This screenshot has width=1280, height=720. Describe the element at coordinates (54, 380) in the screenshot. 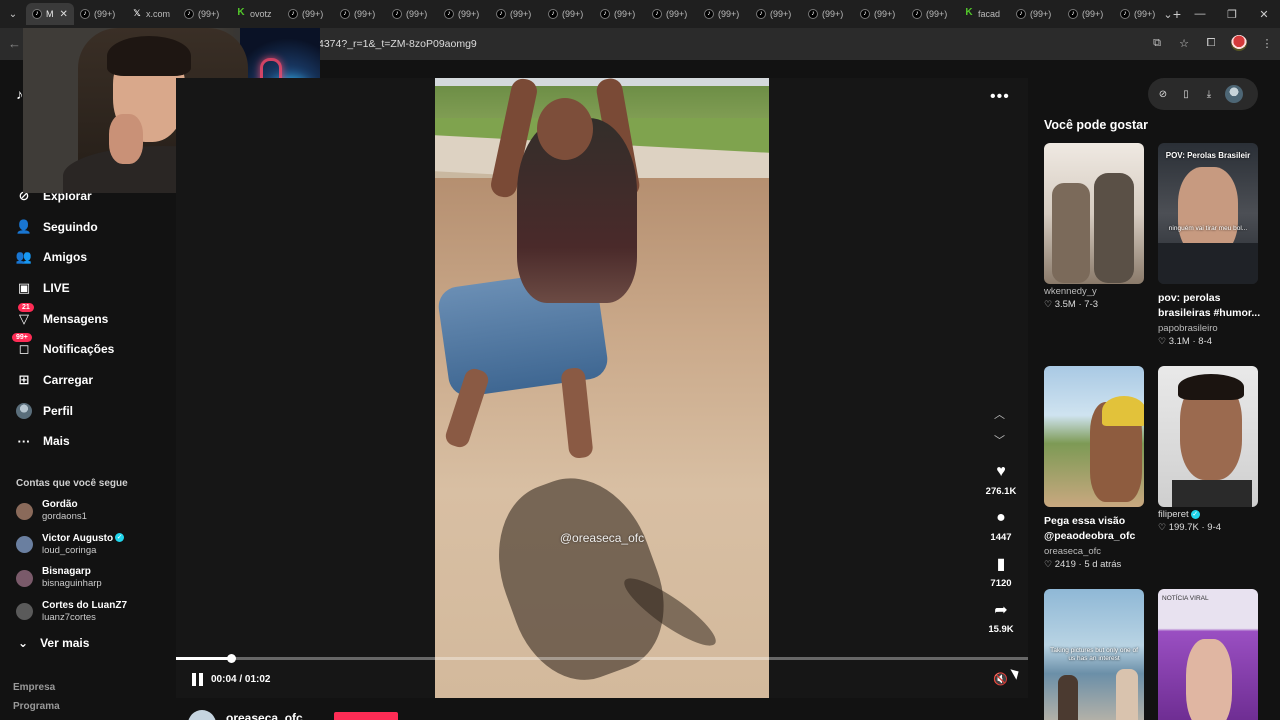

I see `nav-carregar: ⊞ Carregar` at that location.